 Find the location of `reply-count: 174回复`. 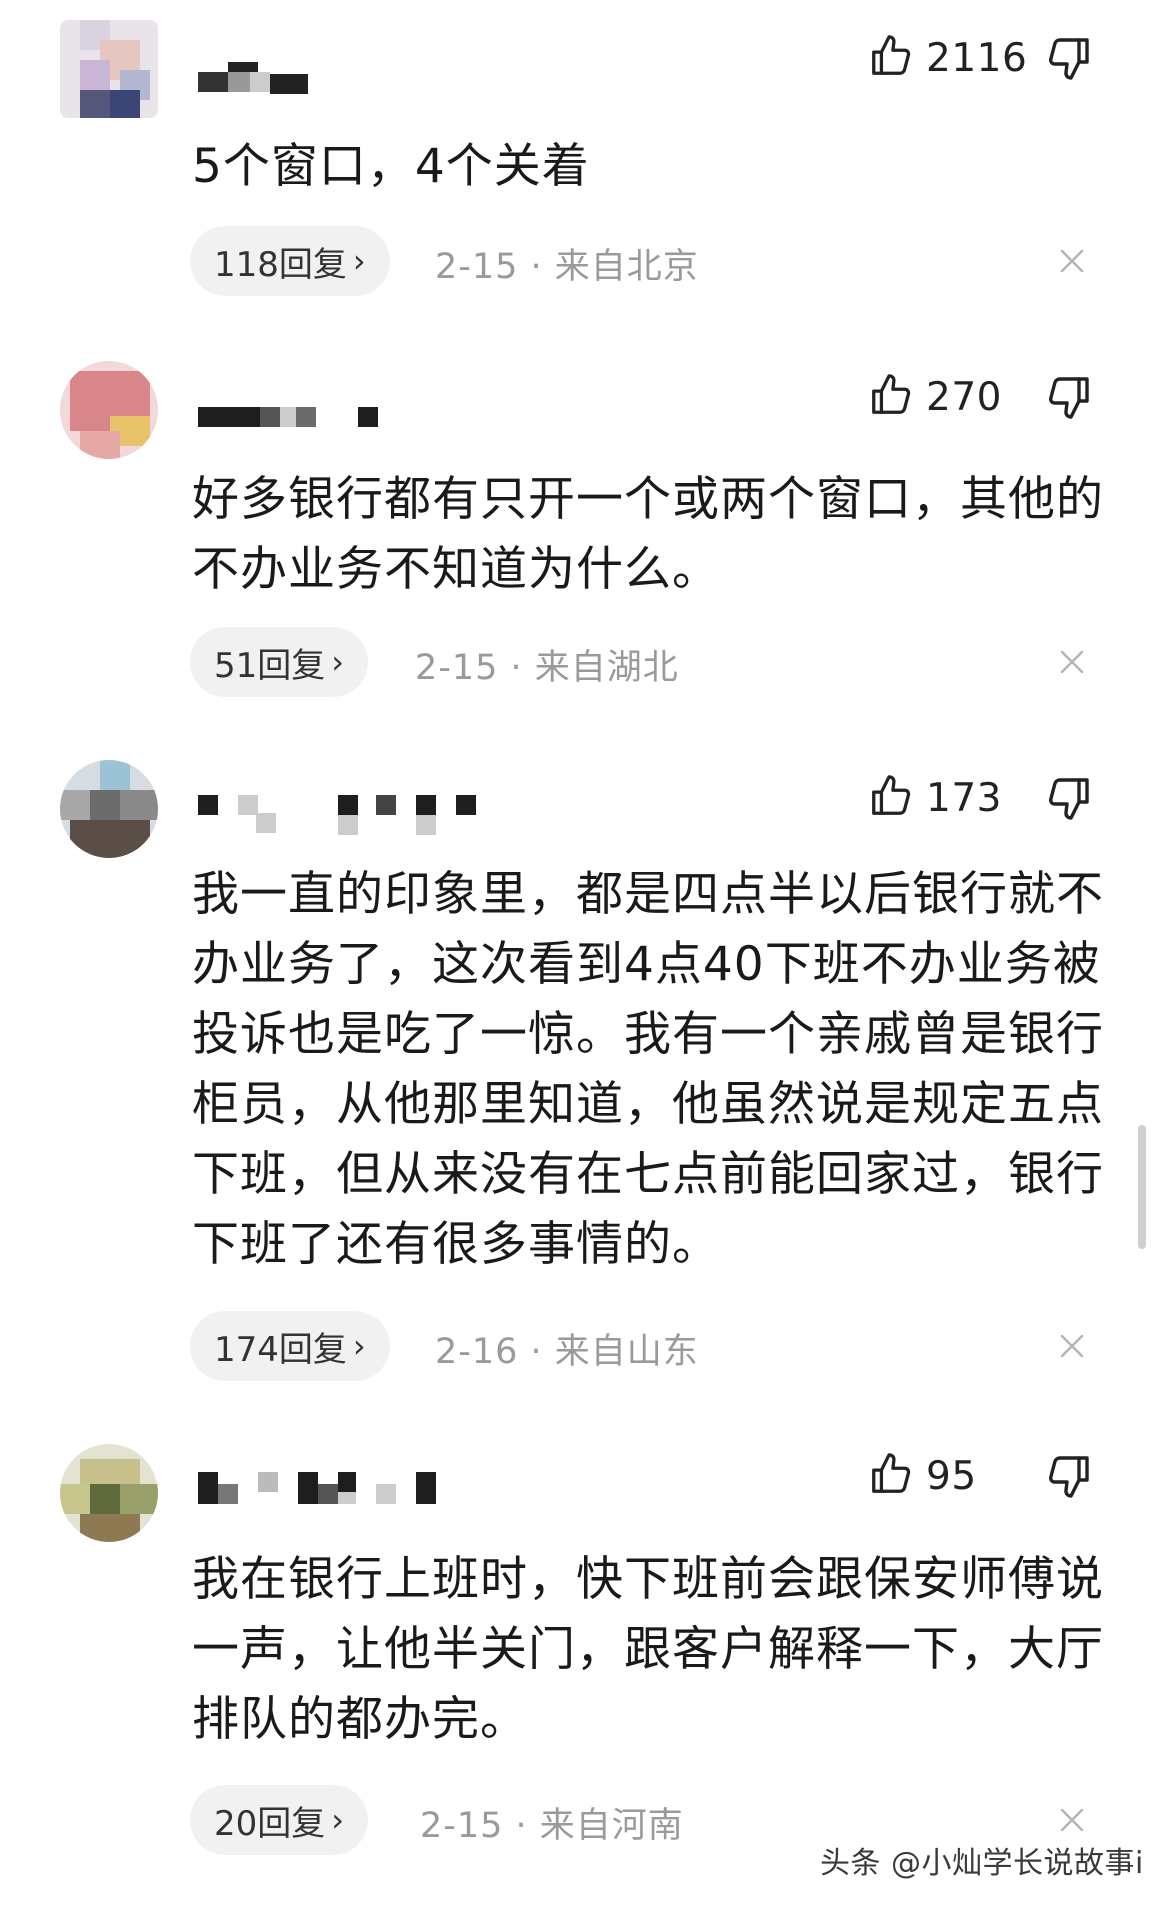

reply-count: 174回复 is located at coordinates (280, 1349).